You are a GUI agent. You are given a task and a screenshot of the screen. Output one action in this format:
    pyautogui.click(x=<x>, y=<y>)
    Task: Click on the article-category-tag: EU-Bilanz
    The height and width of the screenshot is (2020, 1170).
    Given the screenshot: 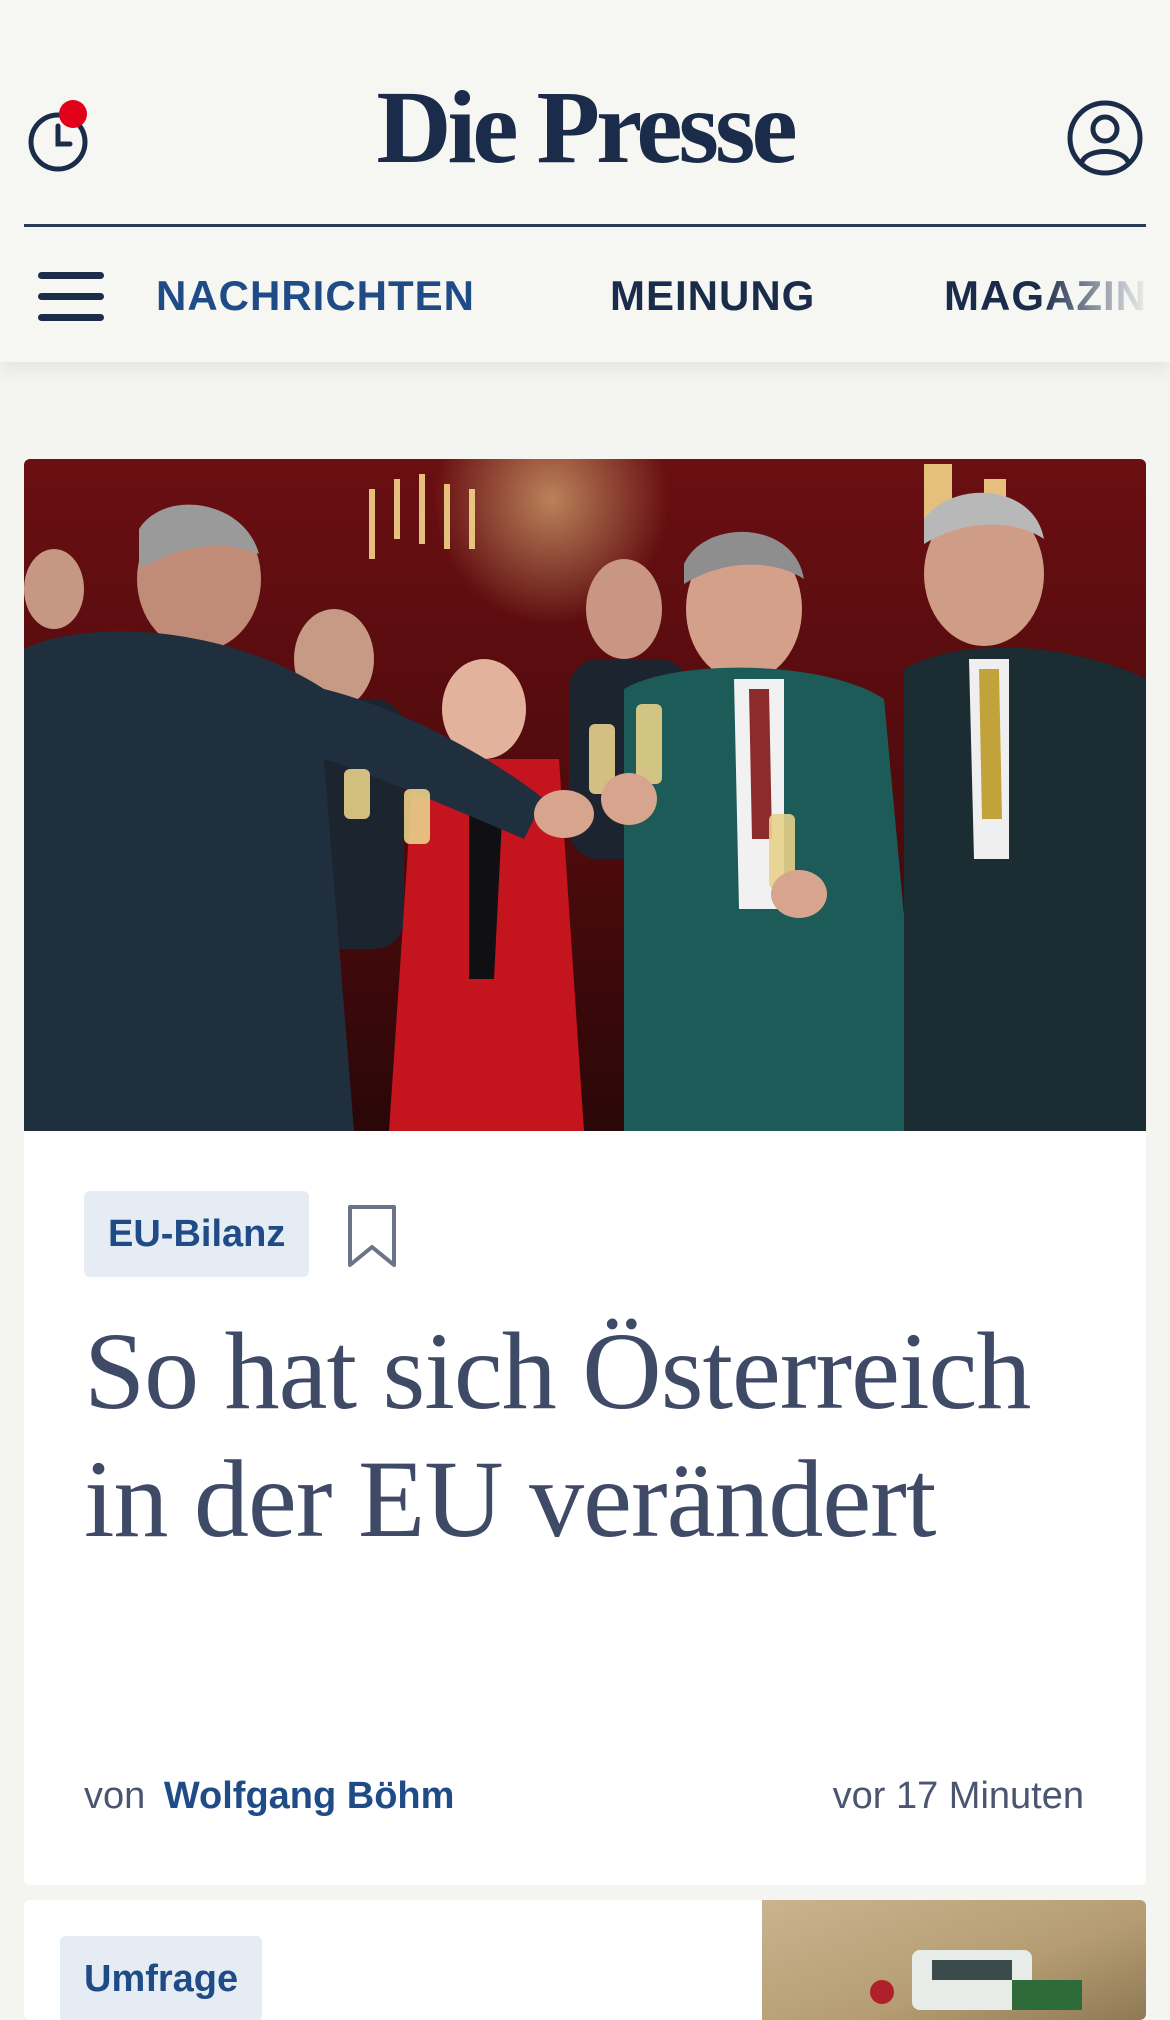 What is the action you would take?
    pyautogui.click(x=197, y=1234)
    